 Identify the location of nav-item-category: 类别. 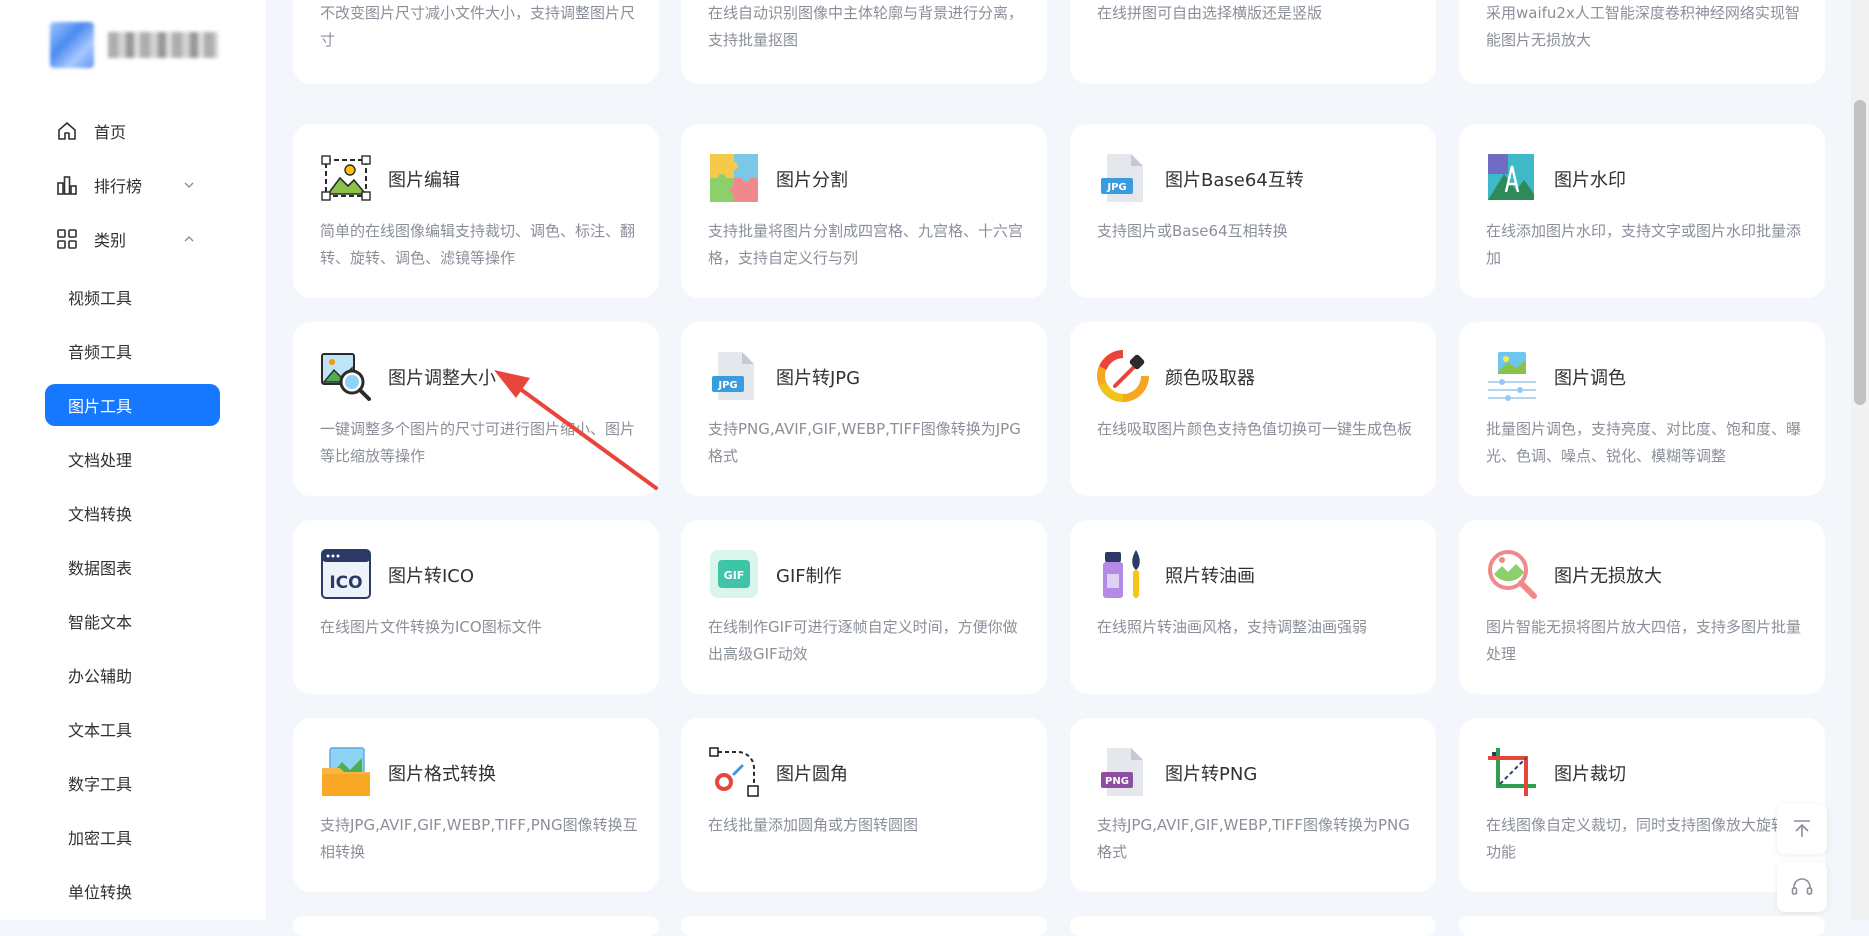
(133, 239).